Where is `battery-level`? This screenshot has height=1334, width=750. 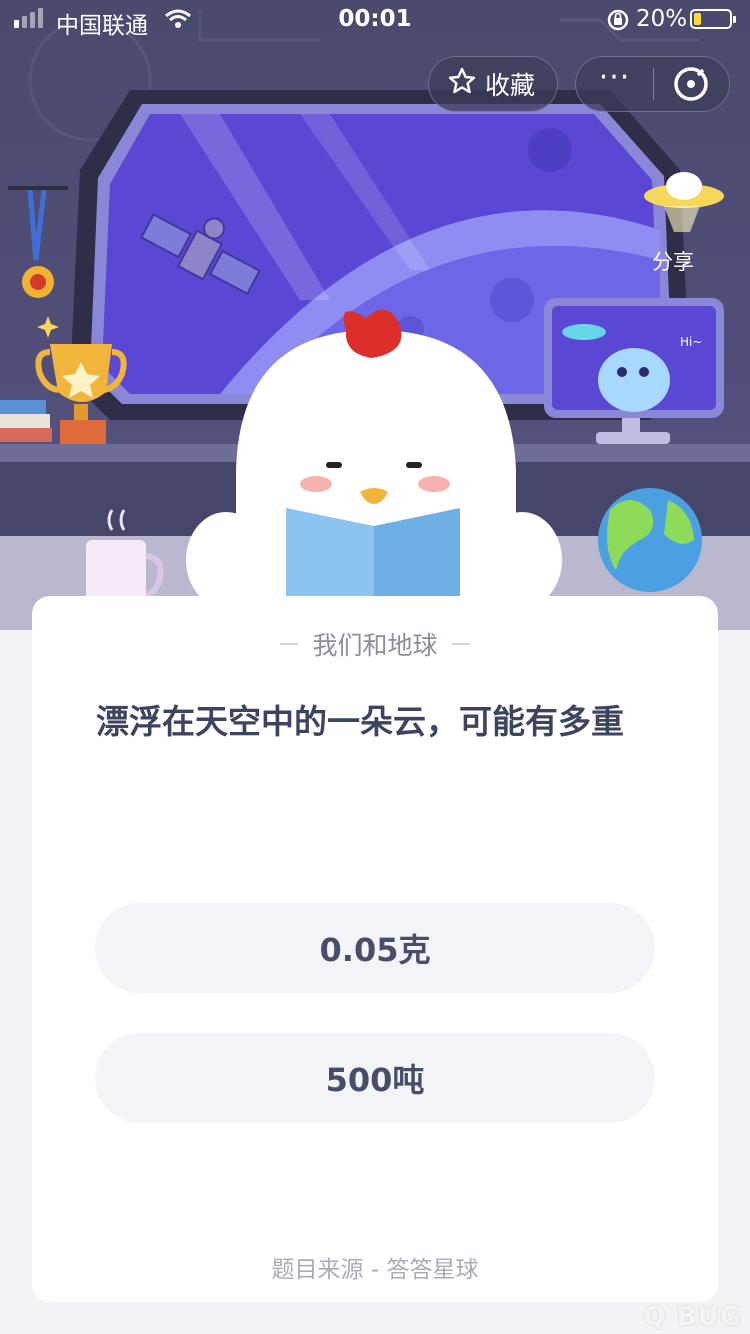
battery-level is located at coordinates (697, 19).